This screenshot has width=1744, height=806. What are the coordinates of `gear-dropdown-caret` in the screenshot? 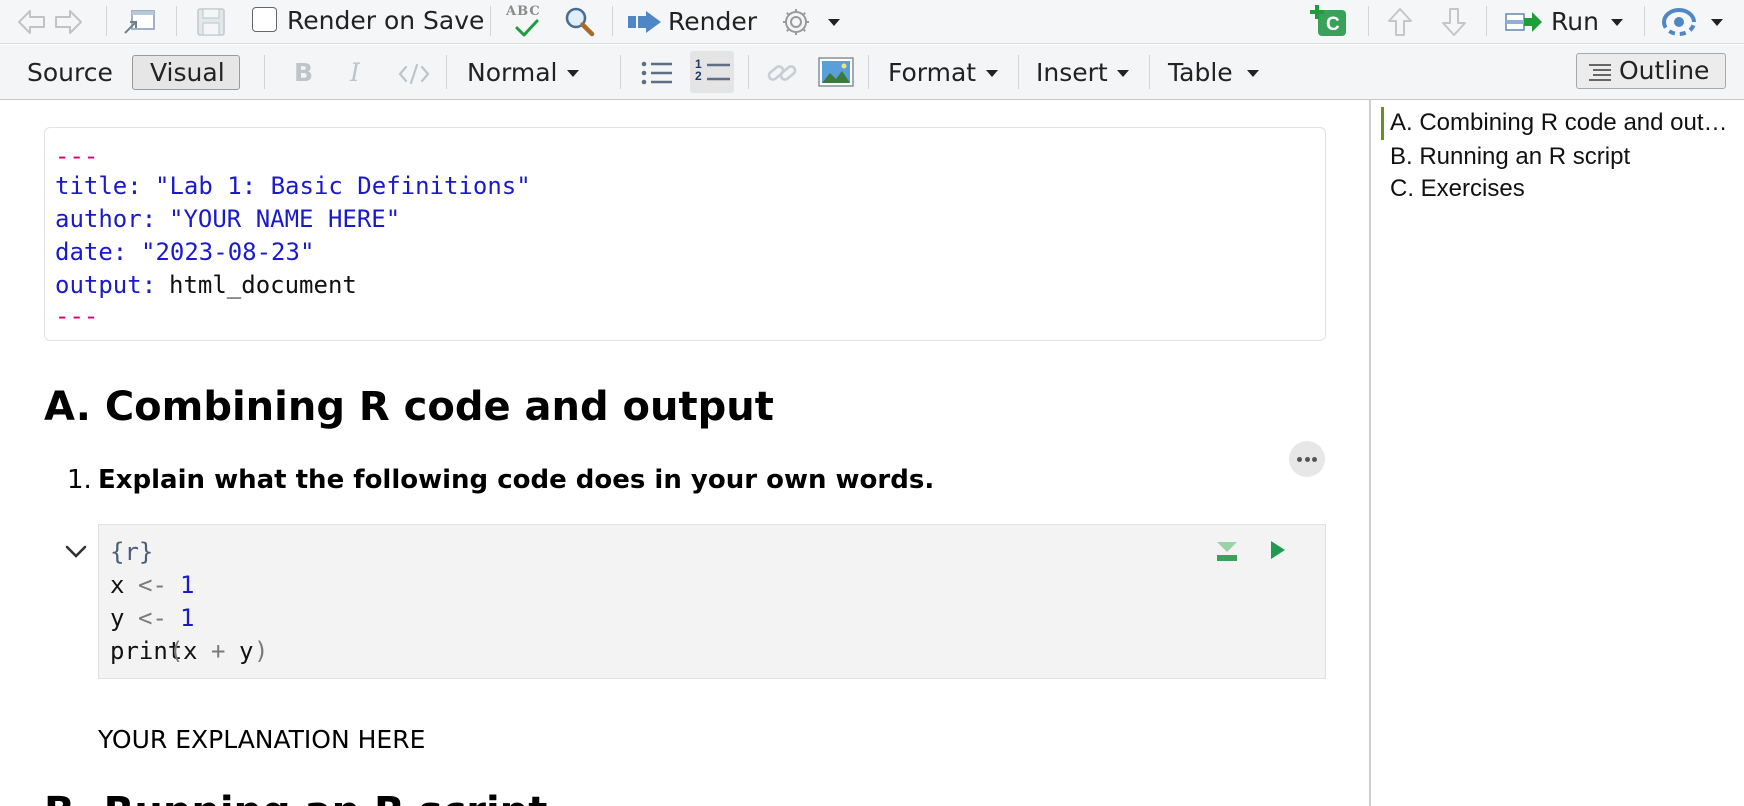 It's located at (834, 22).